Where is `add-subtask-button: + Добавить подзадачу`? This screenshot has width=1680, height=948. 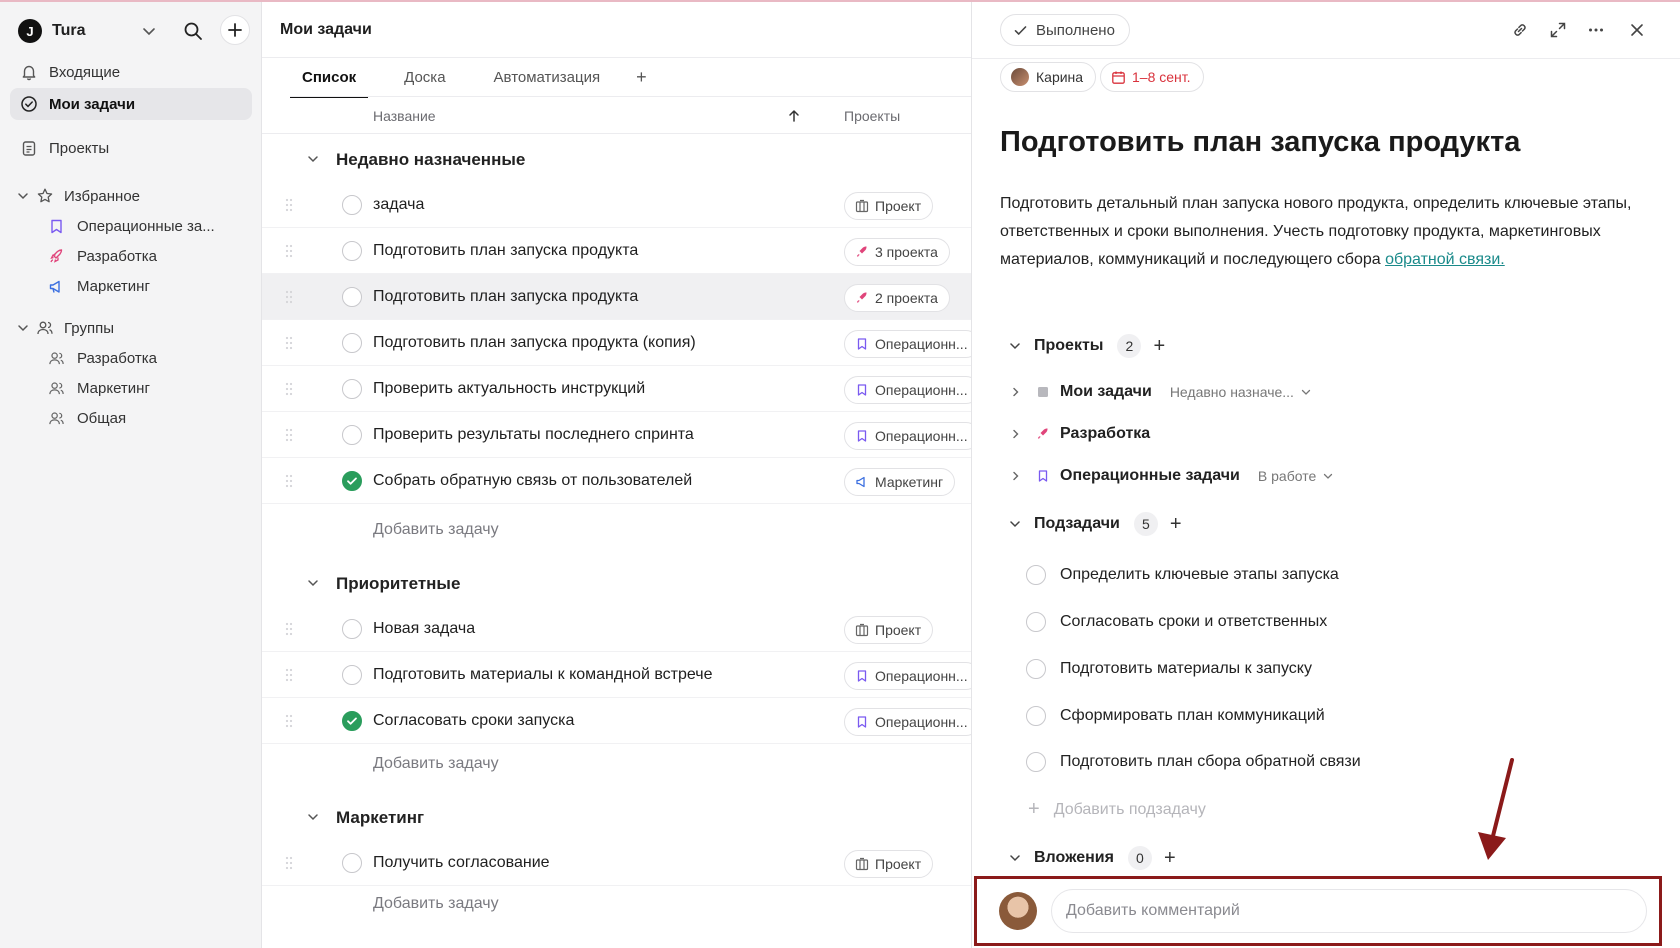
add-subtask-button: + Добавить подзадачу is located at coordinates (1117, 809).